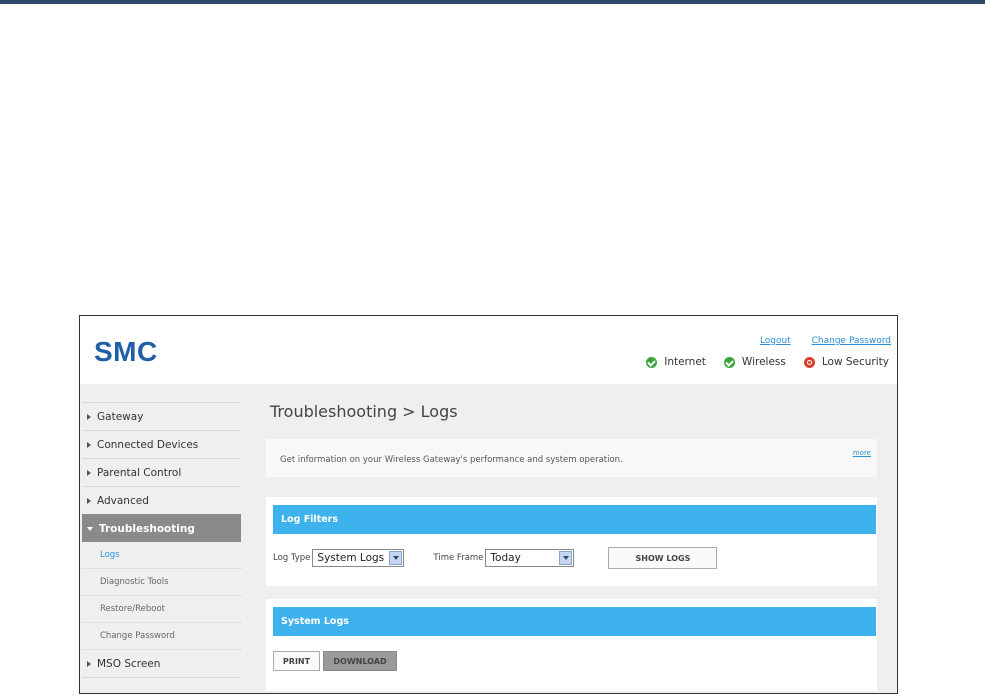  What do you see at coordinates (161, 677) in the screenshot?
I see `sidebar-divider` at bounding box center [161, 677].